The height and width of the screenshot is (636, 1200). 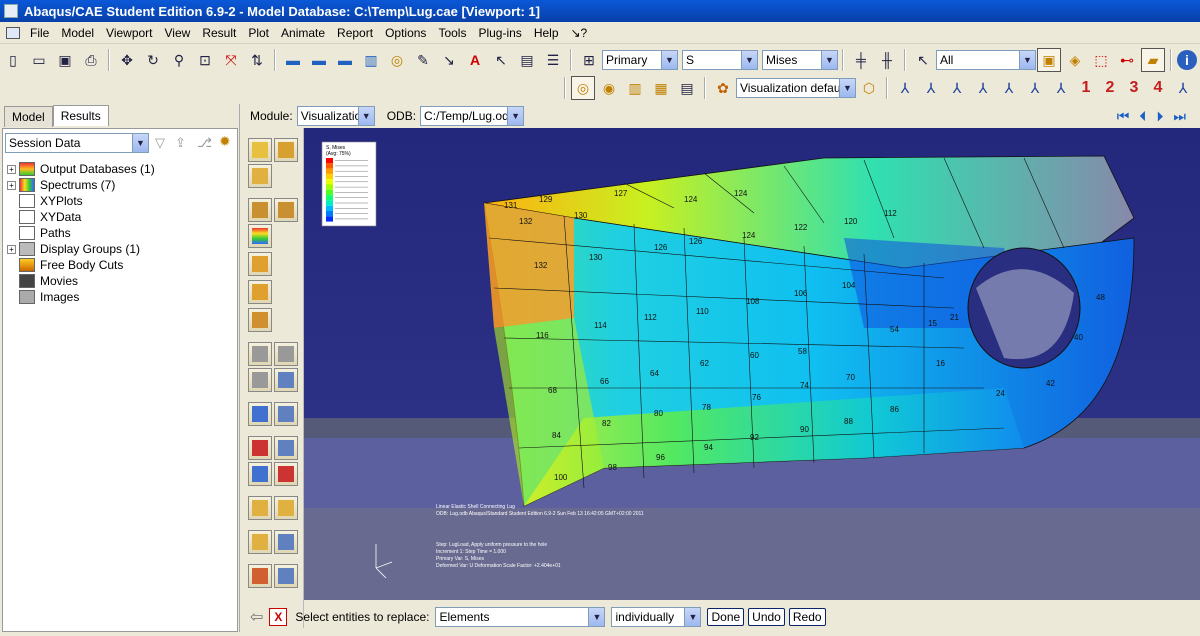 I want to click on query-icon: ▤, so click(x=527, y=60).